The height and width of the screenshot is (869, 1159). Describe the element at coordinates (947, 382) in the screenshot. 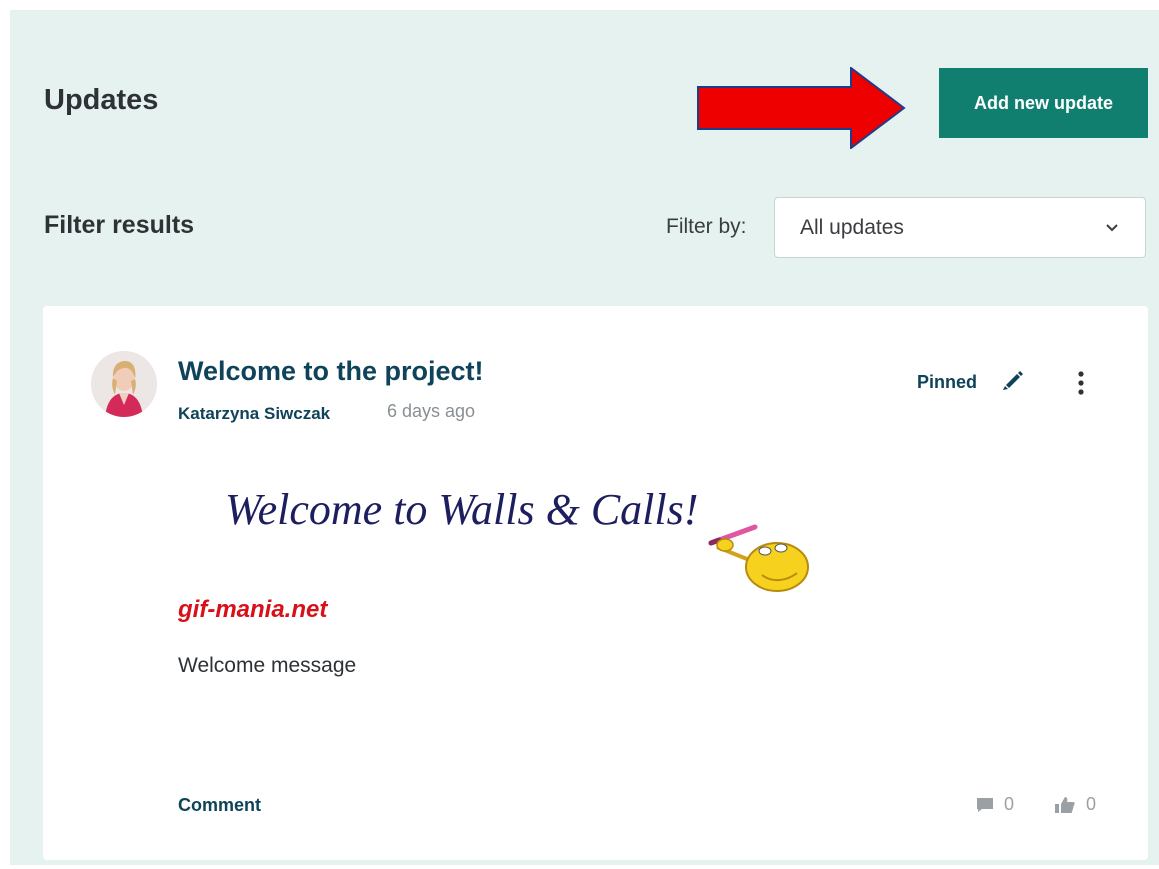

I see `pinned-badge: Pinned` at that location.